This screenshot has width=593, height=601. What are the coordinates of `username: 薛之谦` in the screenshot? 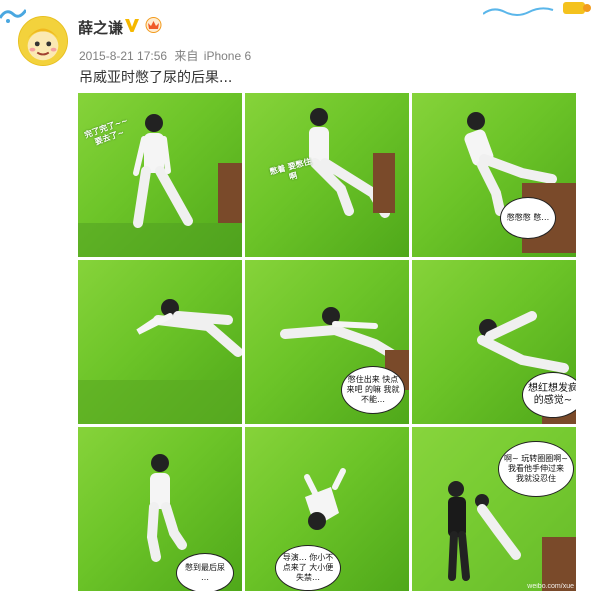 It's located at (100, 27).